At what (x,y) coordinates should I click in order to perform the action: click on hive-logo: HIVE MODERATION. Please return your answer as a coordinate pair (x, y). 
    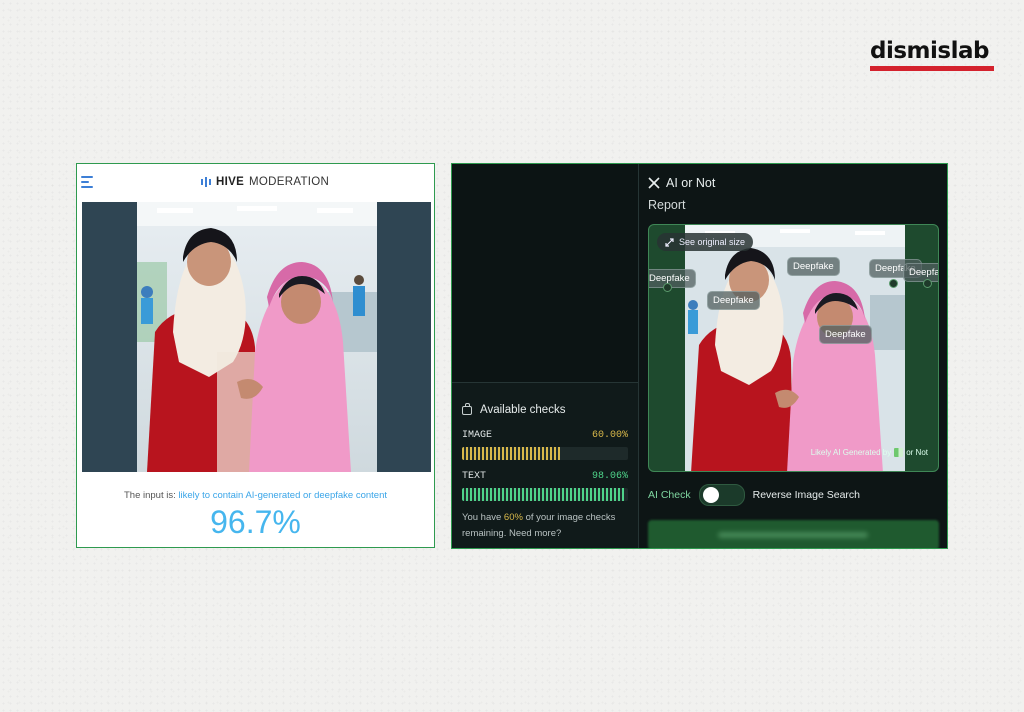
    Looking at the image, I should click on (265, 182).